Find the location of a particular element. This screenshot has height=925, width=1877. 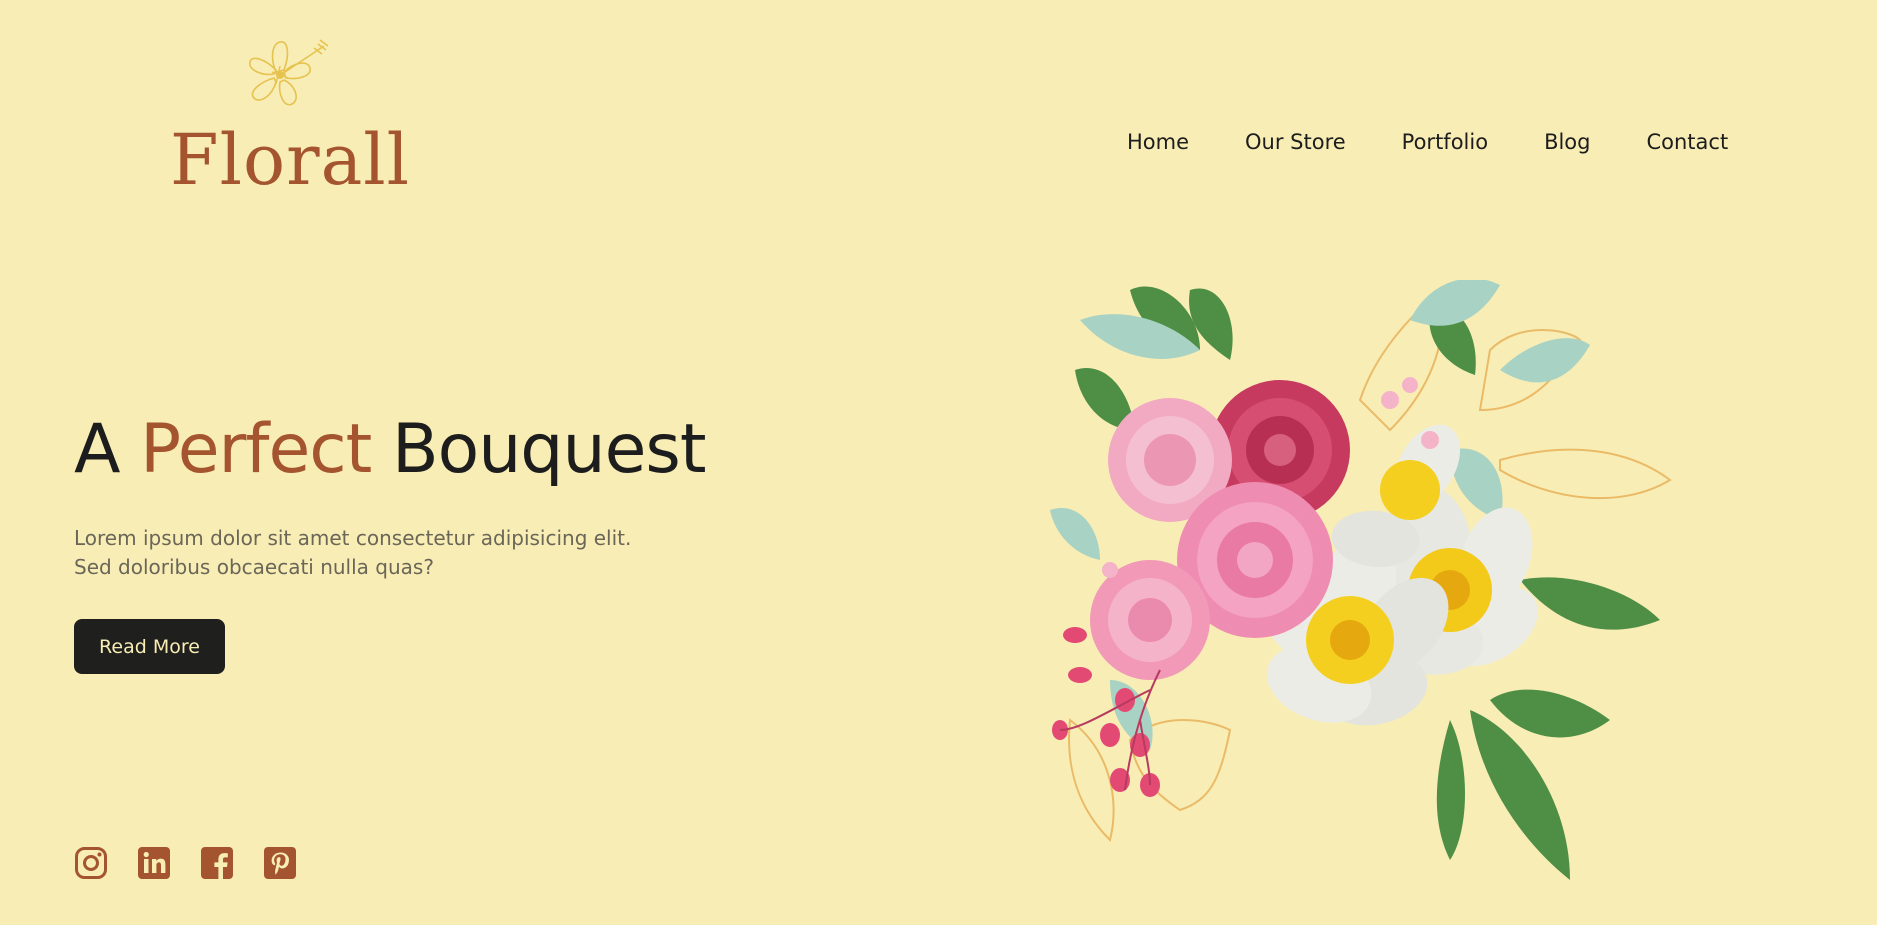

hero-title: A Perfect Bouquest is located at coordinates (390, 450).